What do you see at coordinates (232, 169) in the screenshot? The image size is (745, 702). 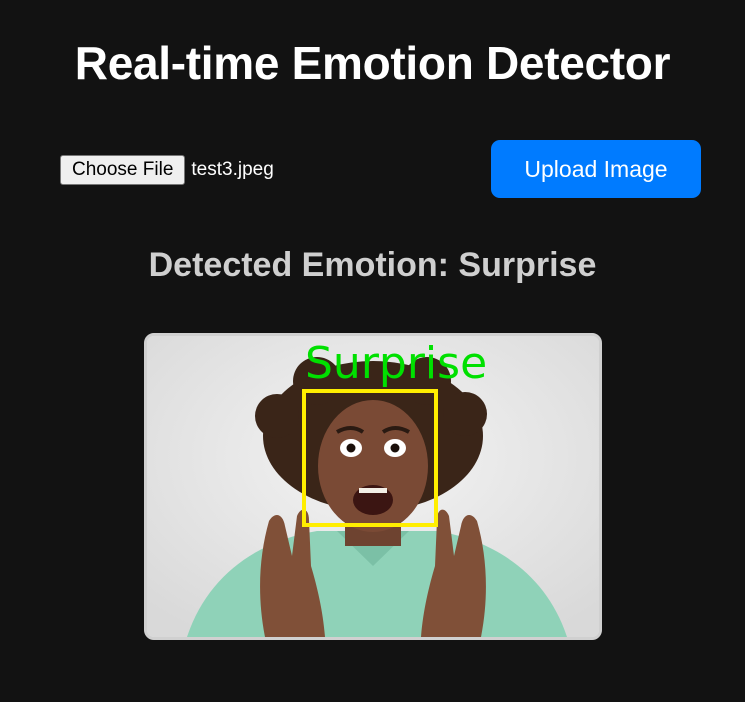 I see `selected-file-name: test3.jpeg` at bounding box center [232, 169].